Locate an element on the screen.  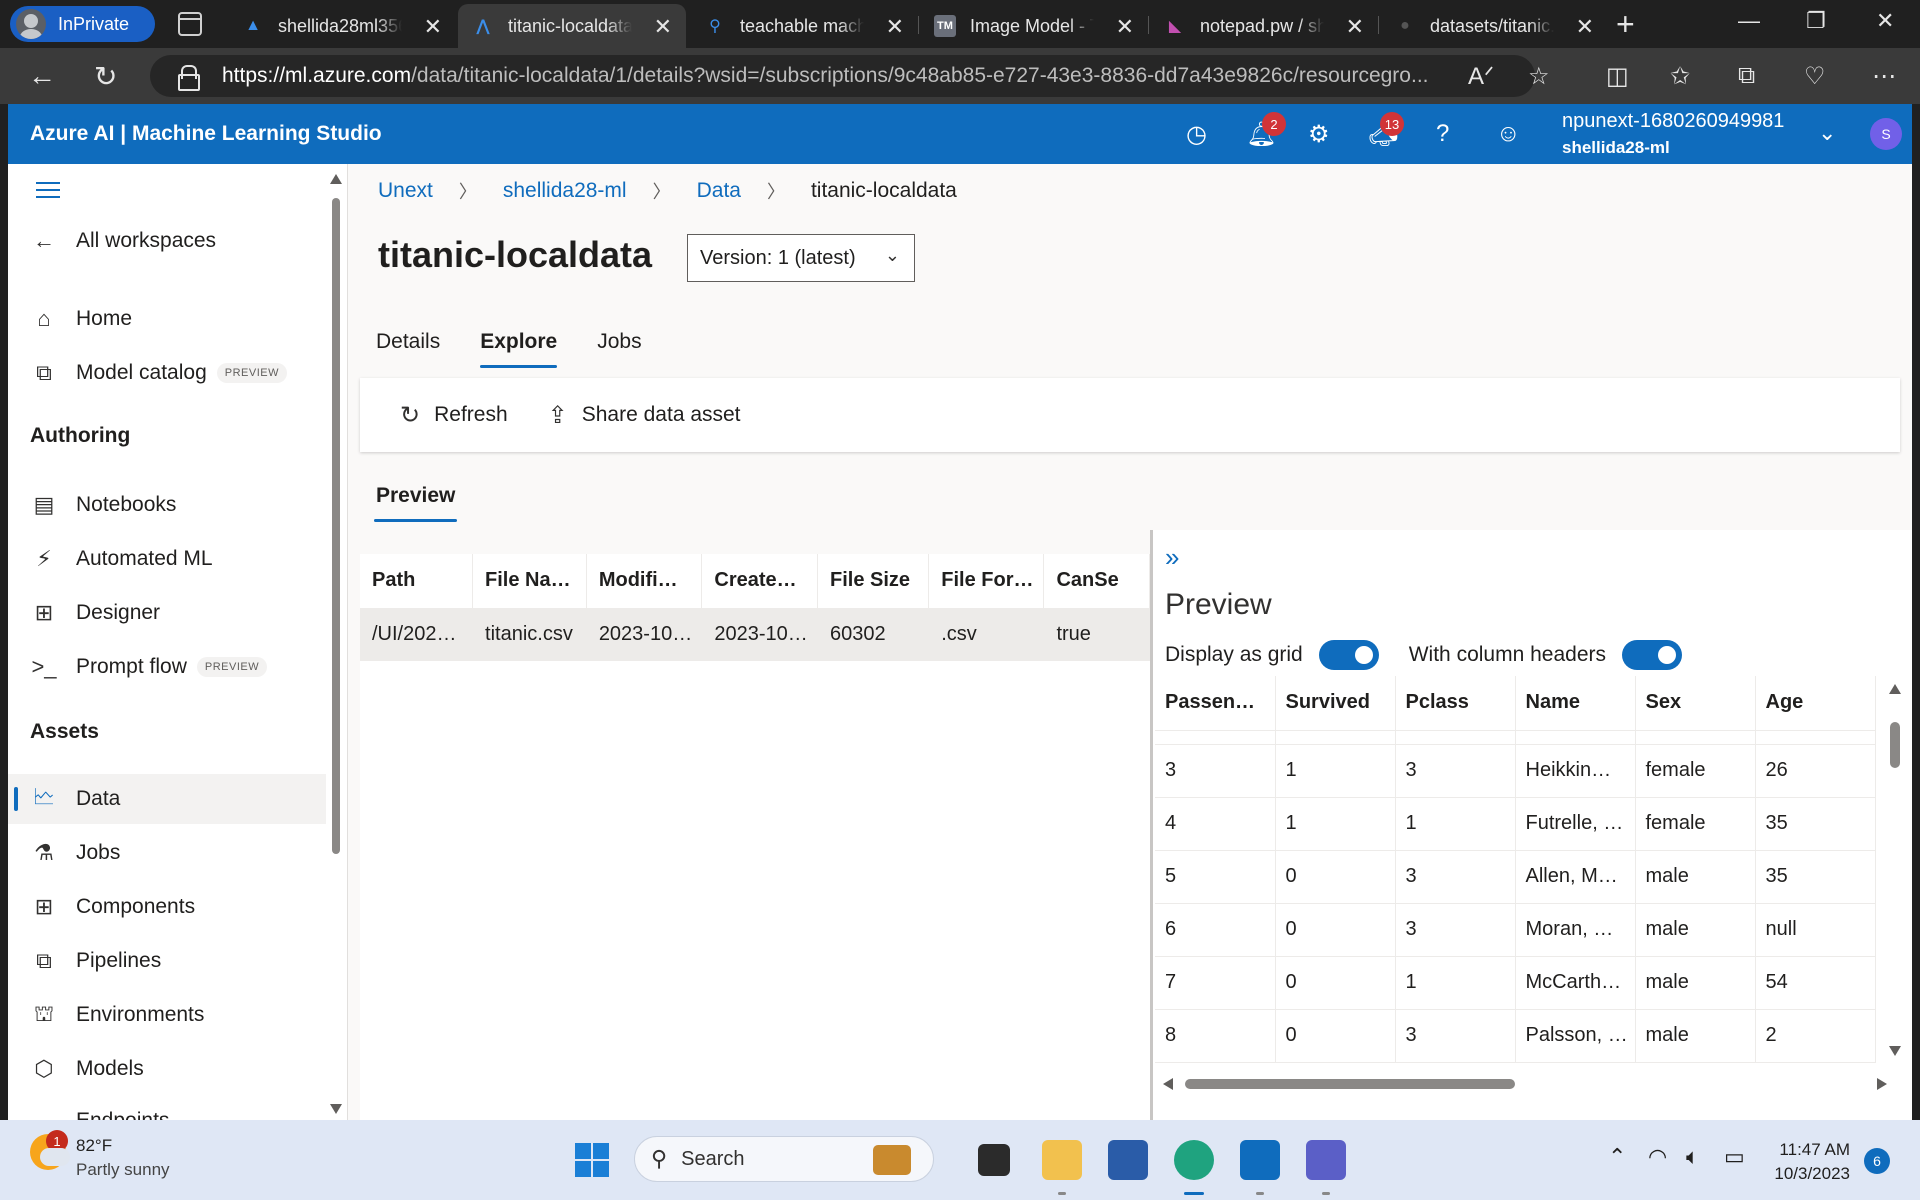
column-header: CanSe is located at coordinates (1096, 581).